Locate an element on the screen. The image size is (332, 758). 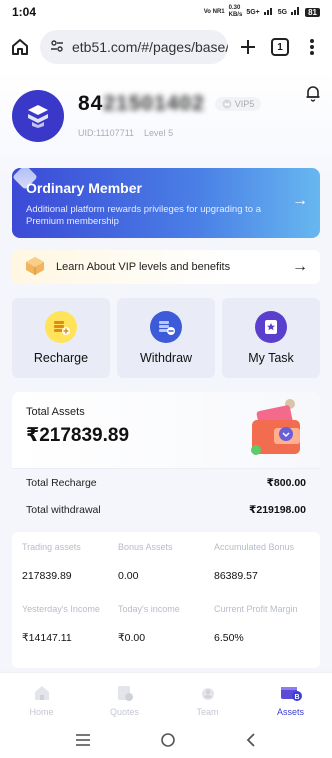
avatar is located at coordinates (38, 116).